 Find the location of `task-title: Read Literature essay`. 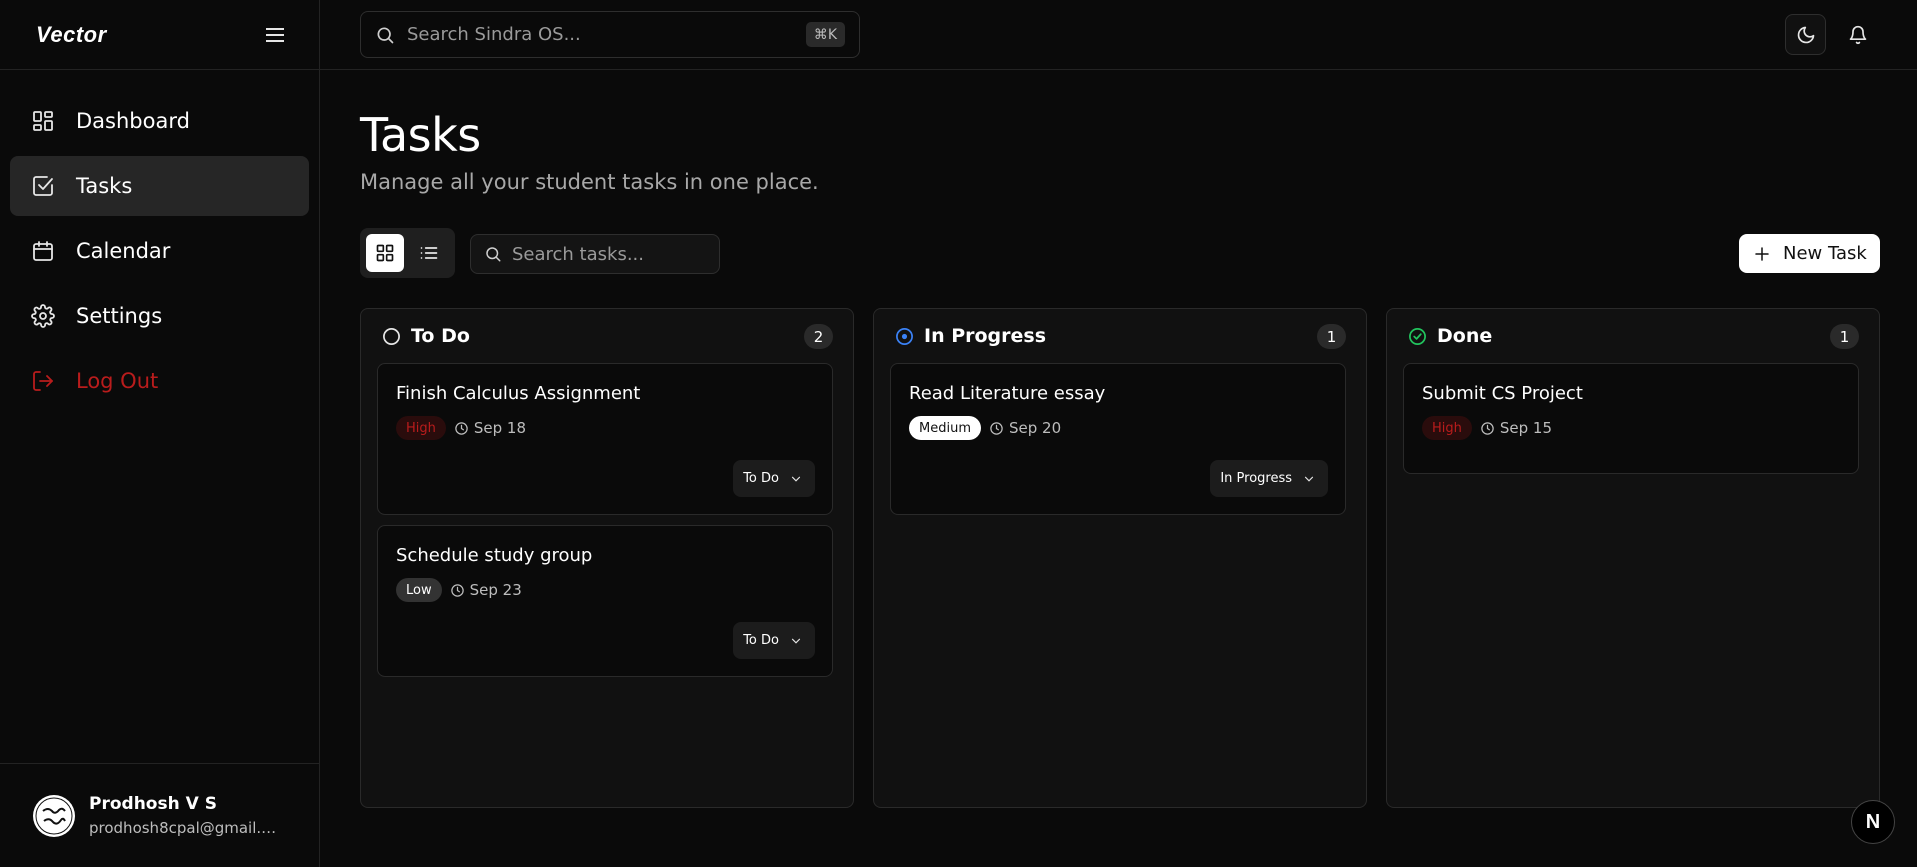

task-title: Read Literature essay is located at coordinates (1007, 393).